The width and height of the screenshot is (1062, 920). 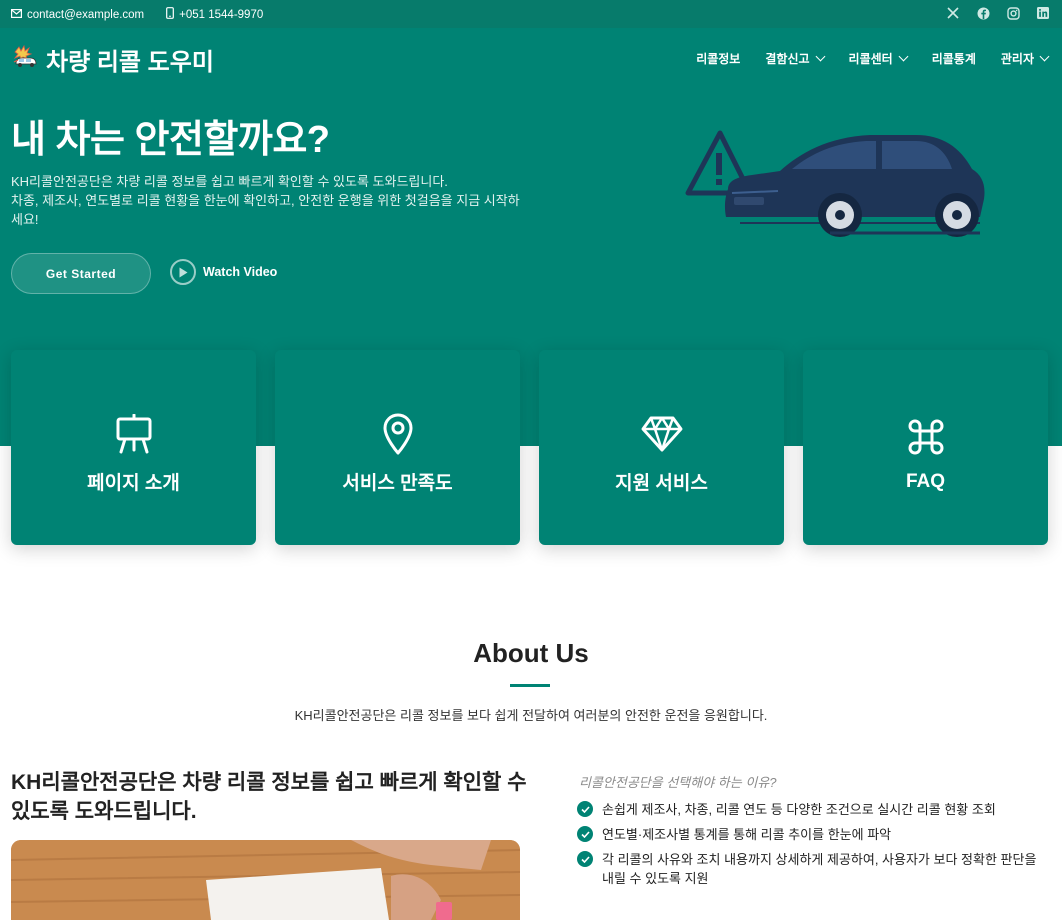 I want to click on email-text: contact@example.com, so click(x=86, y=14).